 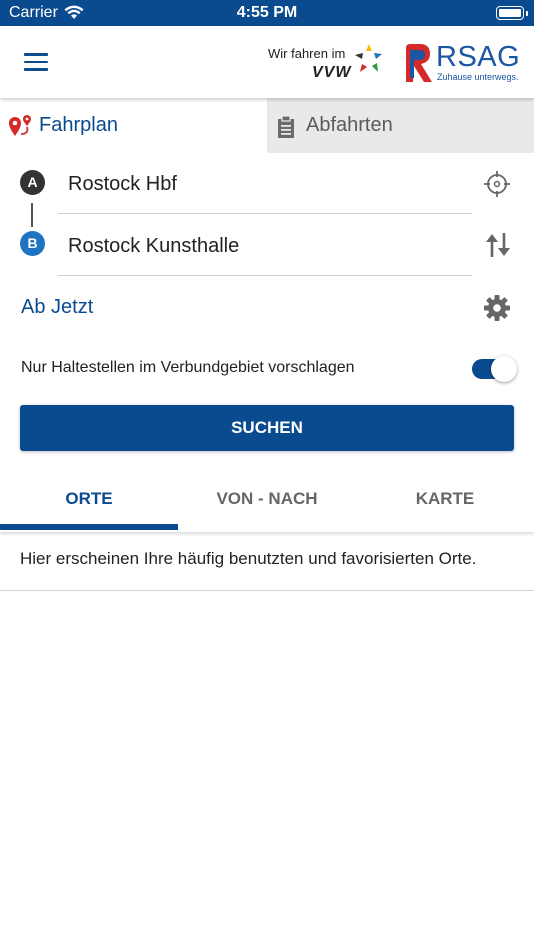 I want to click on search-button: SUCHEN, so click(x=267, y=428).